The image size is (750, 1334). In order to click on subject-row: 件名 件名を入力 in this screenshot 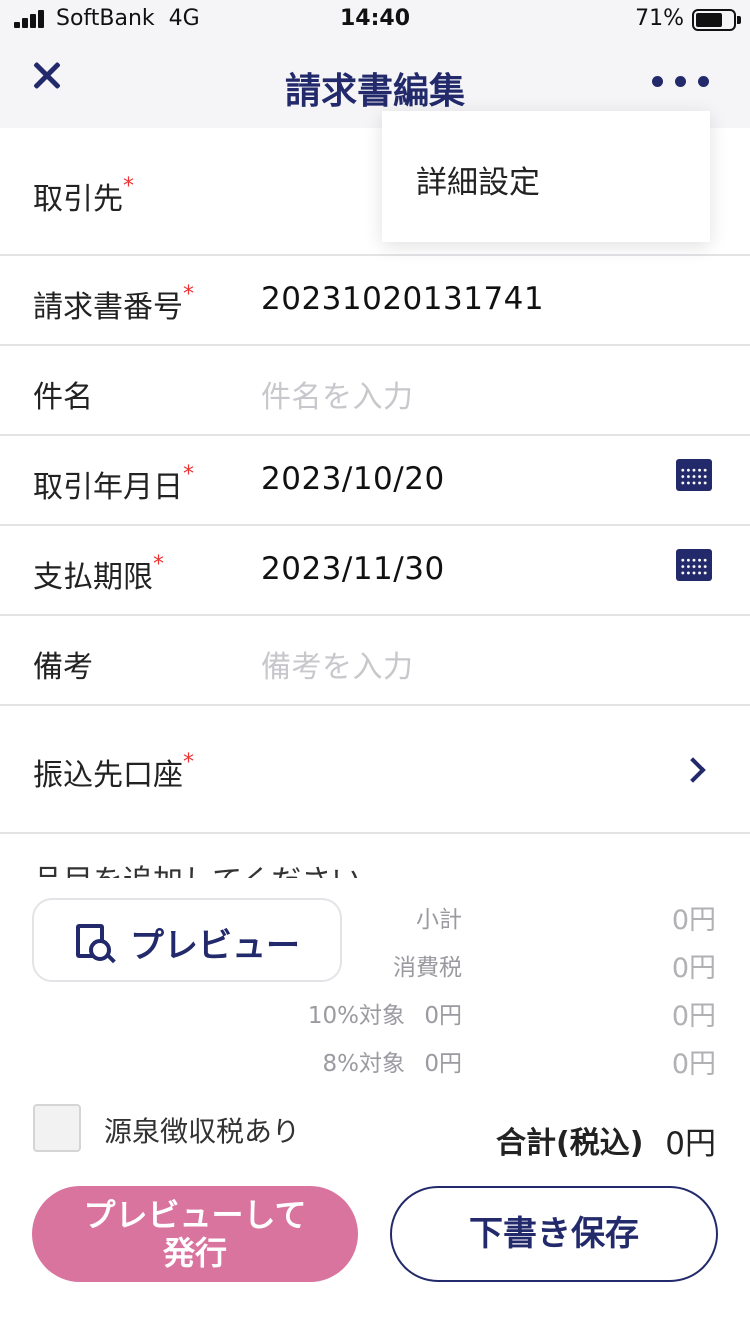, I will do `click(375, 391)`.